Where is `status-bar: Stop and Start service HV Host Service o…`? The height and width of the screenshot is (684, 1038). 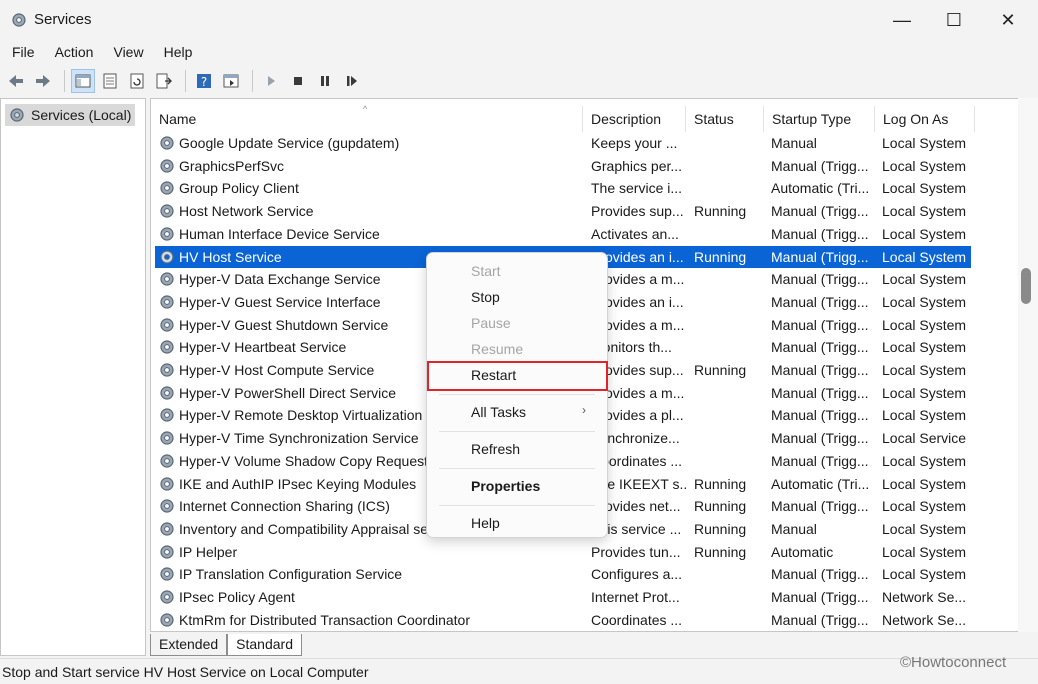 status-bar: Stop and Start service HV Host Service o… is located at coordinates (519, 671).